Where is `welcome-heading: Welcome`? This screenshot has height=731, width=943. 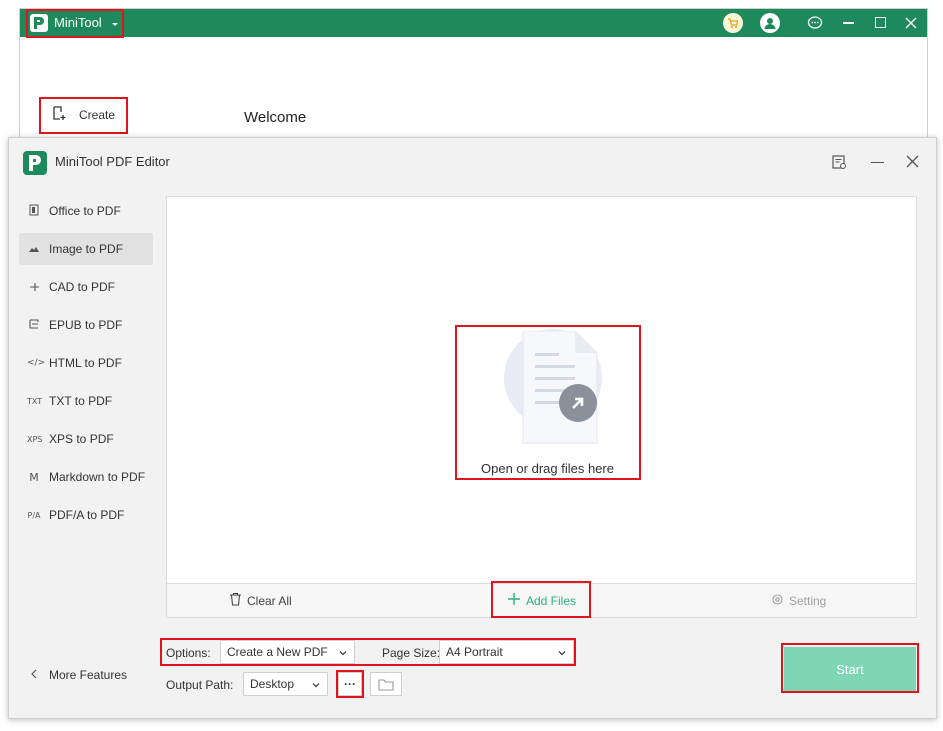 welcome-heading: Welcome is located at coordinates (275, 117).